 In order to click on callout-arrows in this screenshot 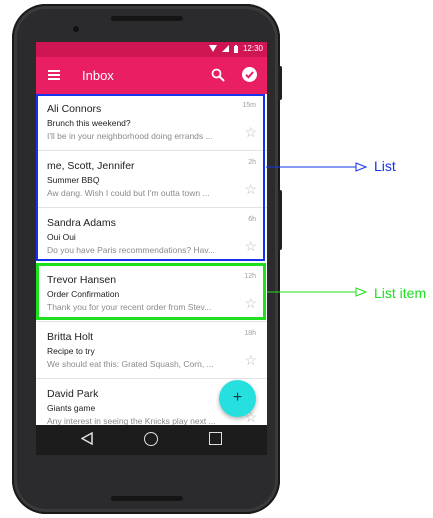, I will do `click(317, 229)`.